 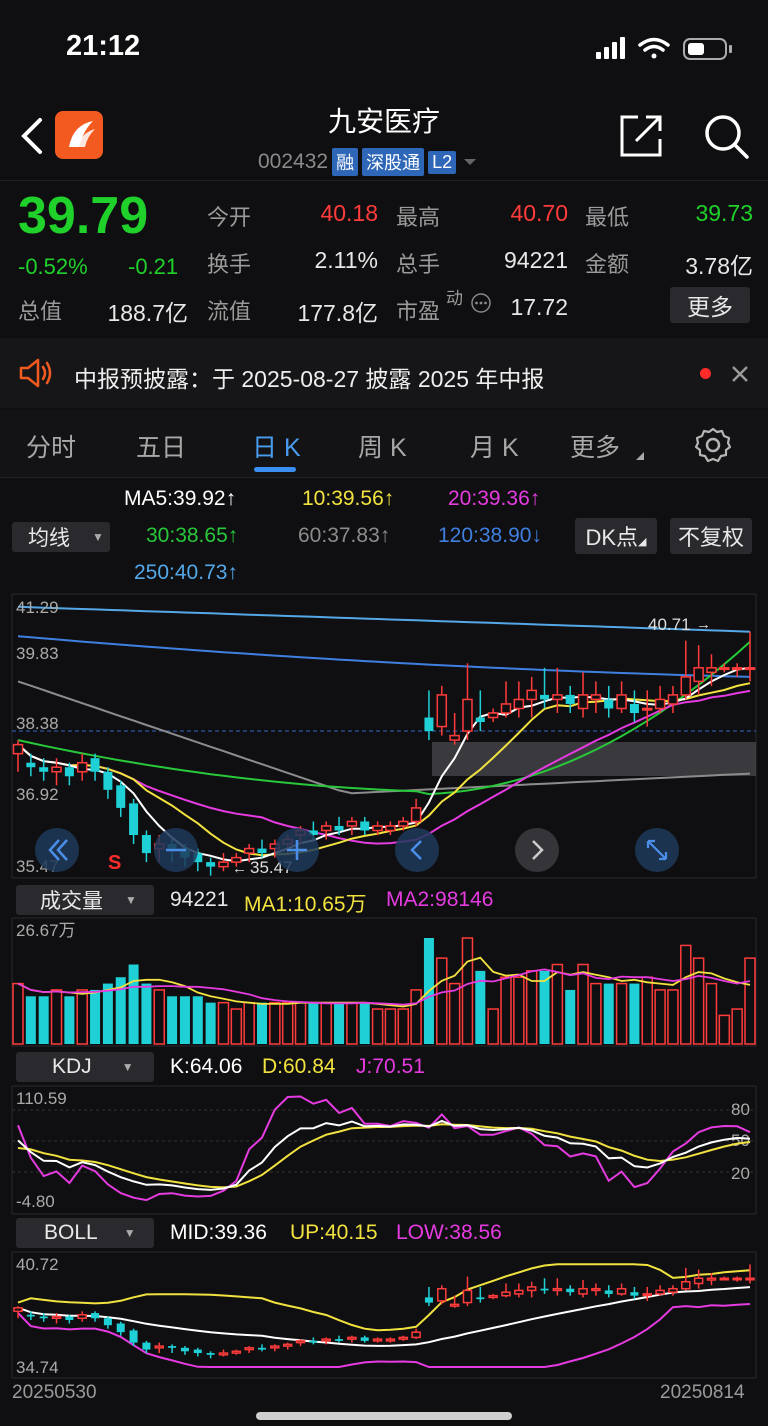 What do you see at coordinates (83, 216) in the screenshot?
I see `last-price: 39.79` at bounding box center [83, 216].